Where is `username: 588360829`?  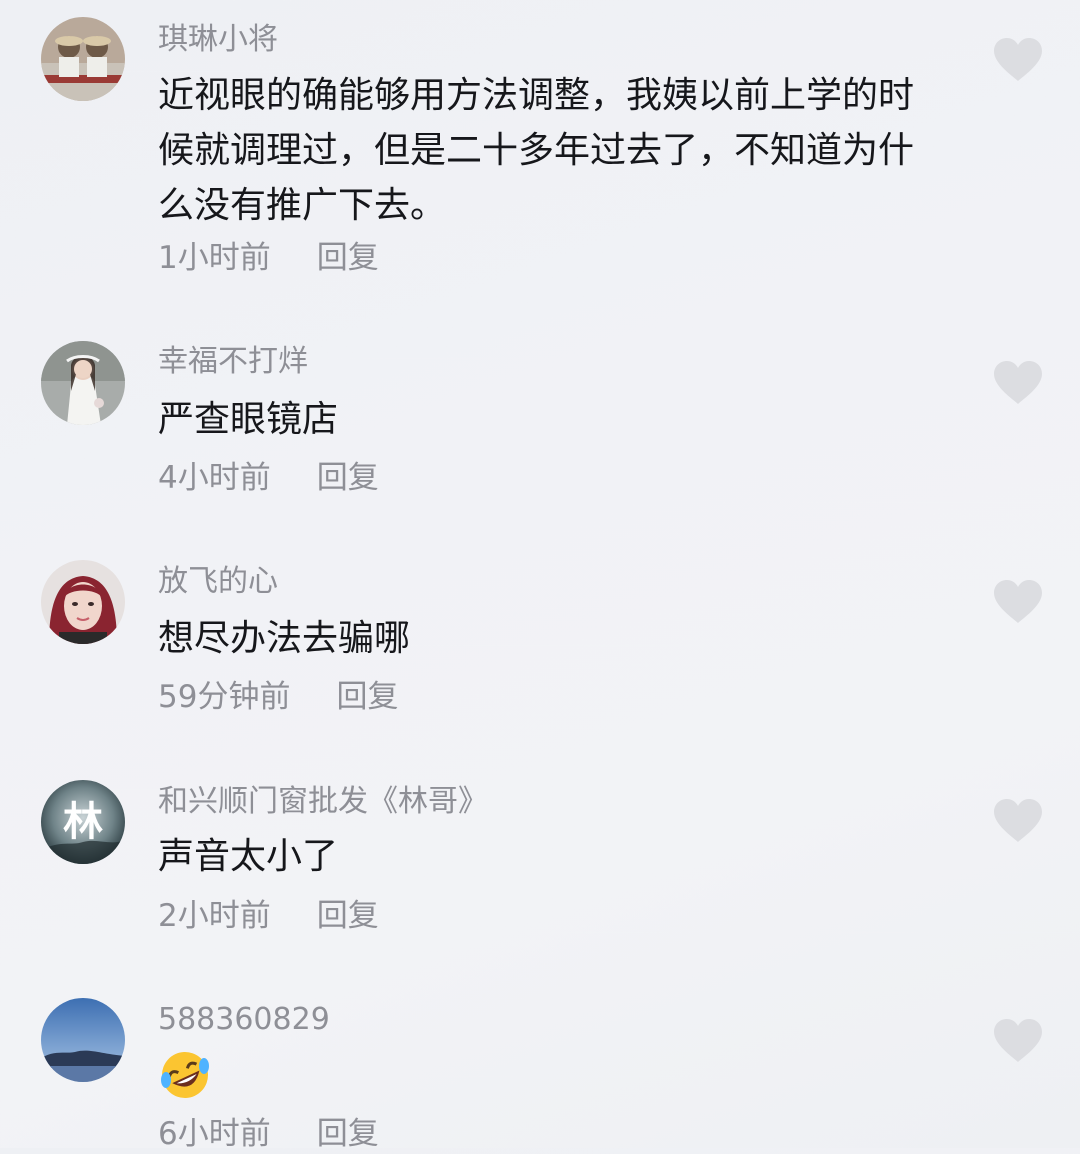 username: 588360829 is located at coordinates (244, 1020).